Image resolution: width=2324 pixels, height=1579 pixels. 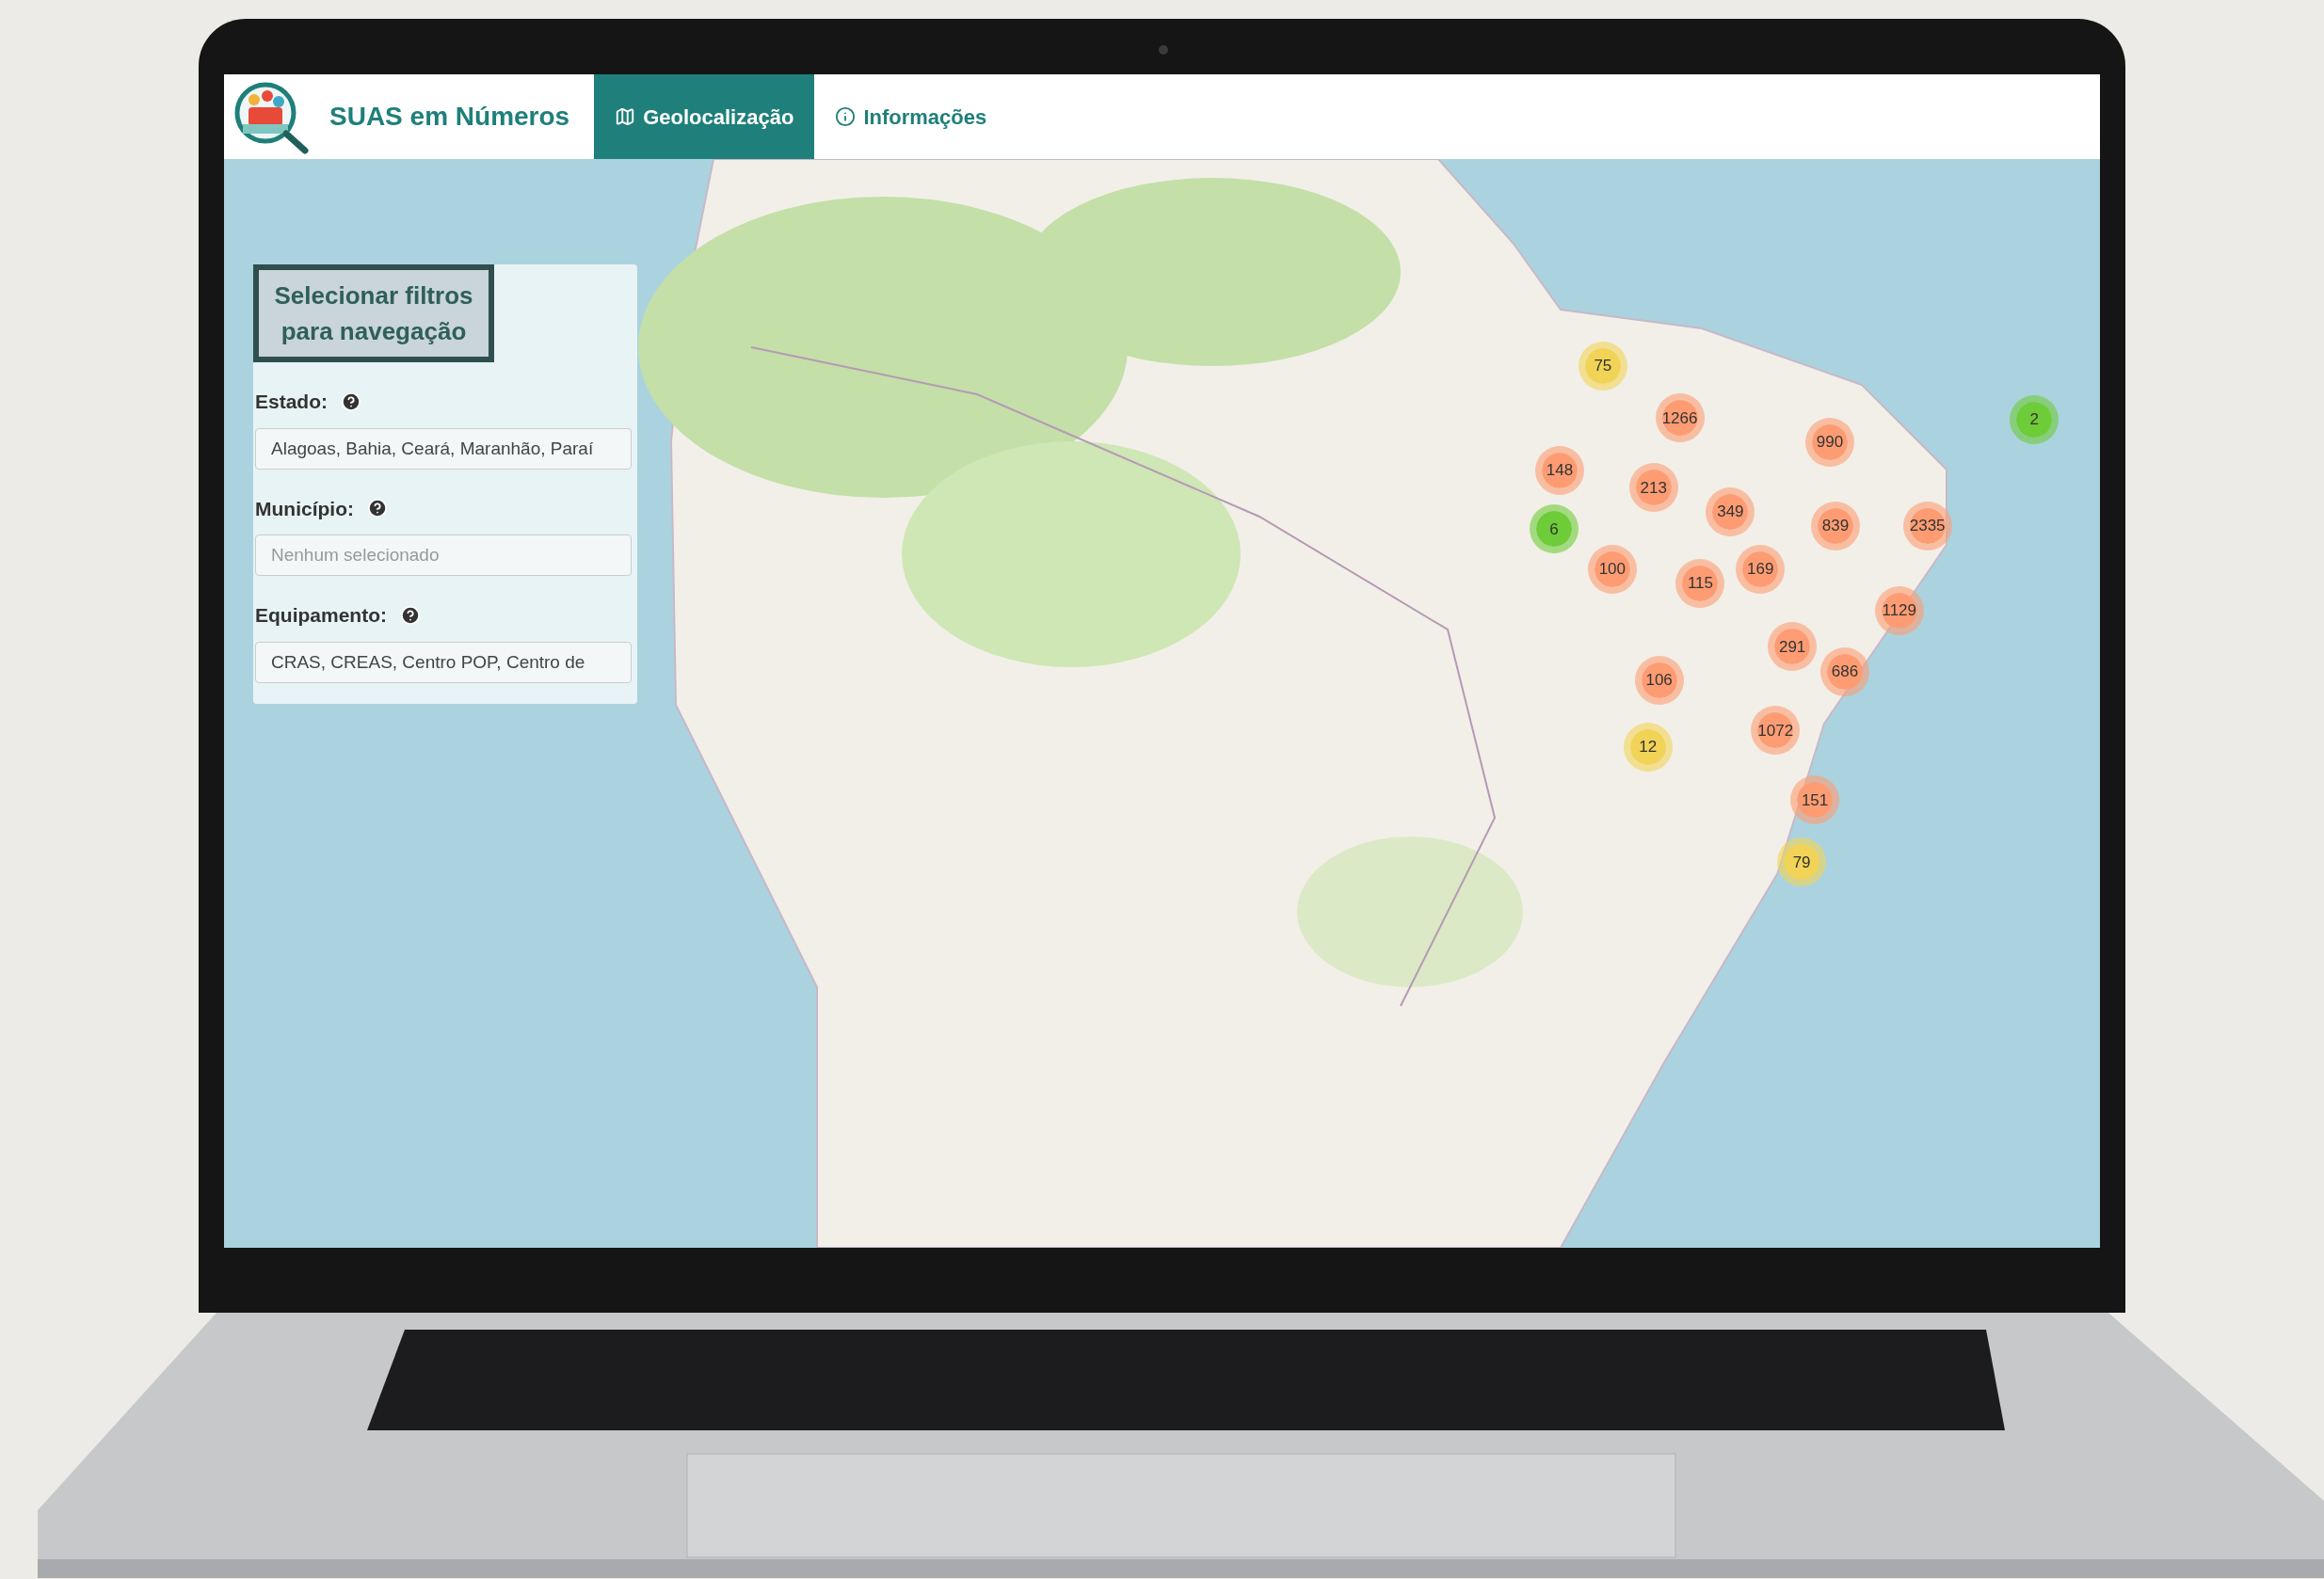 What do you see at coordinates (443, 448) in the screenshot?
I see `filter-field: Alagoas, Bahia, Ceará, Maranhão, Paraí` at bounding box center [443, 448].